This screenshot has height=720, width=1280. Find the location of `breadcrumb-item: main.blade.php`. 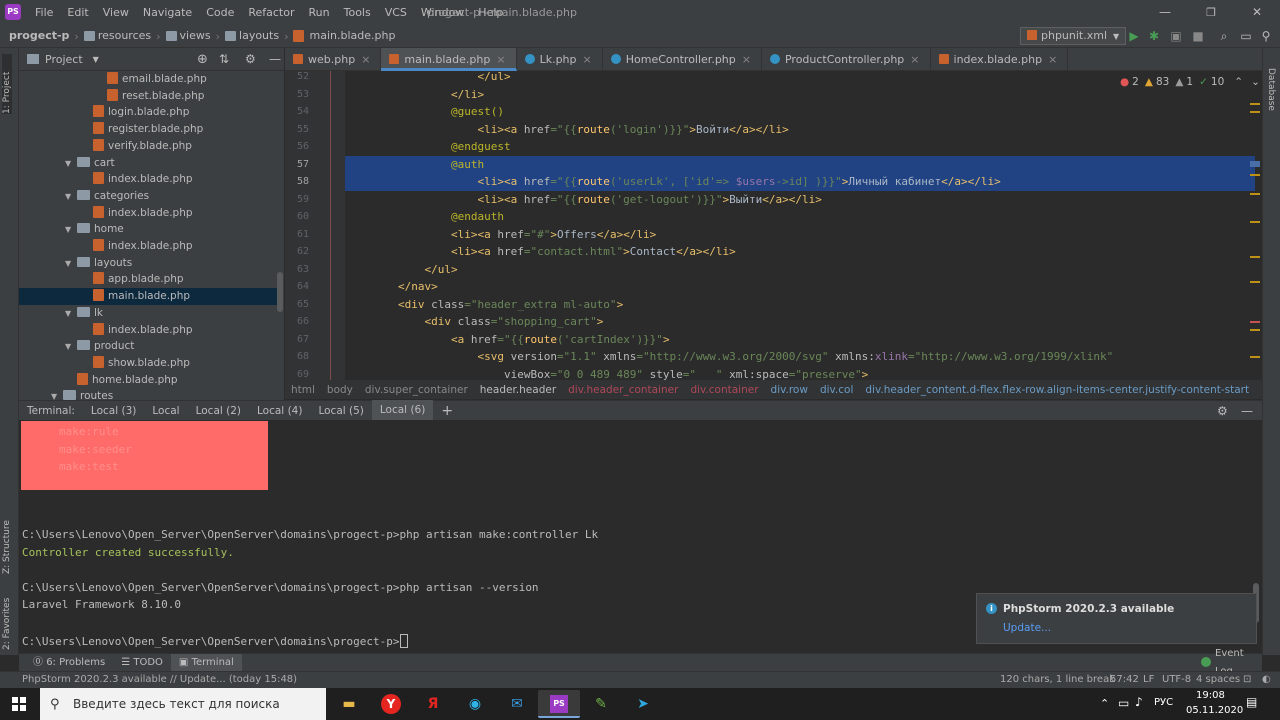

breadcrumb-item: main.blade.php is located at coordinates (352, 36).